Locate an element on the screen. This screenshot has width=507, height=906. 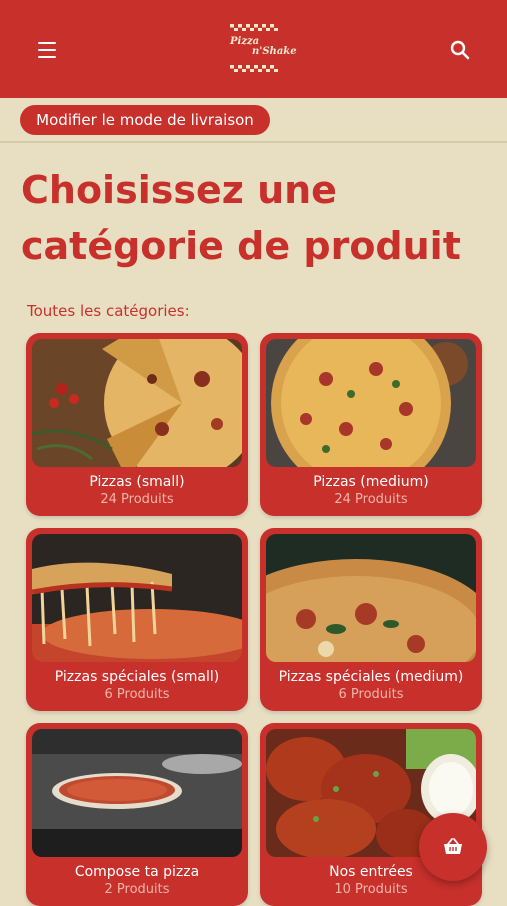
search-icon is located at coordinates (460, 50).